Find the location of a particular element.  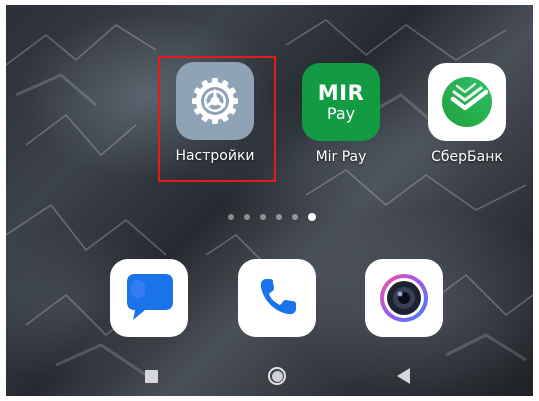

app-sberbank: СберБанк is located at coordinates (467, 114).